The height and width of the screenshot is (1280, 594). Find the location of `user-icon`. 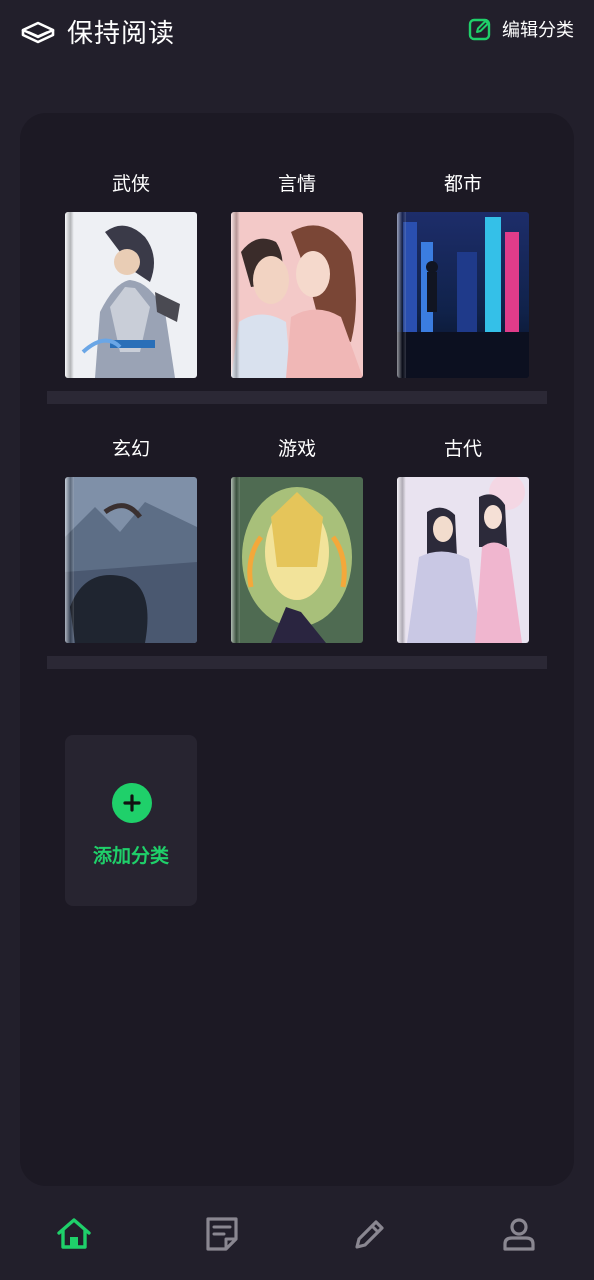

user-icon is located at coordinates (519, 1234).